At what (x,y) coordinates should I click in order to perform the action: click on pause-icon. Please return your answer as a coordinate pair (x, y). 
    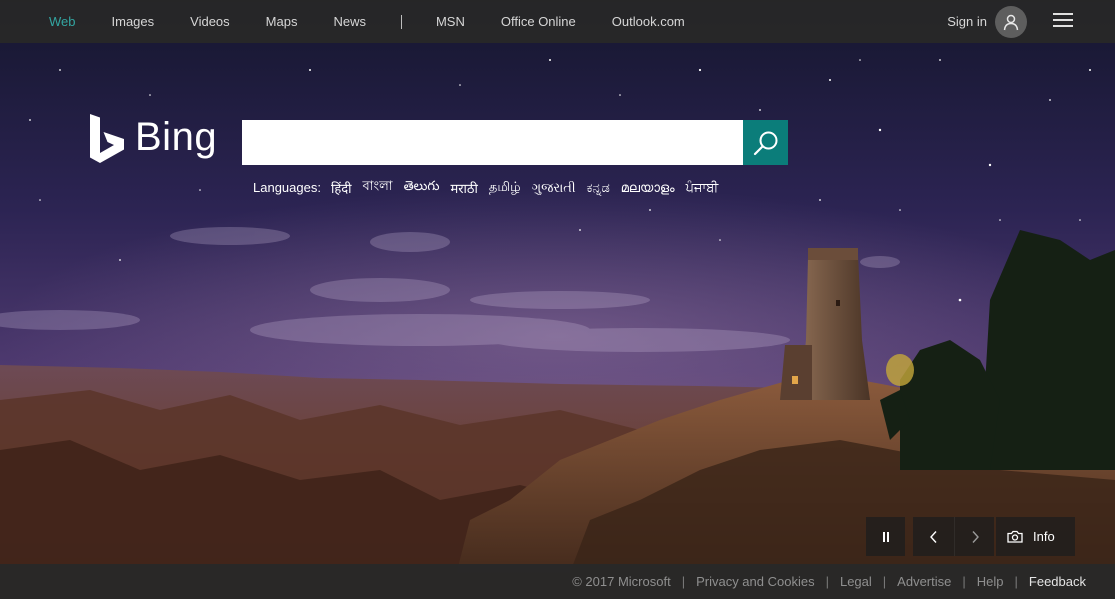
    Looking at the image, I should click on (885, 536).